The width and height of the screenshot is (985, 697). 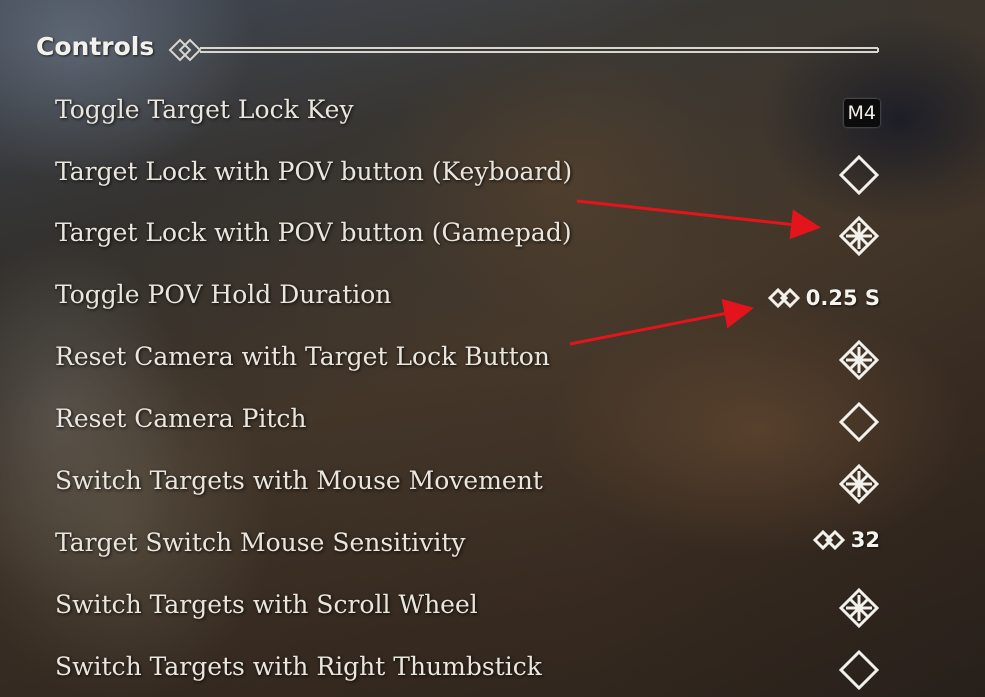 What do you see at coordinates (695, 272) in the screenshot?
I see `annotation-arrows` at bounding box center [695, 272].